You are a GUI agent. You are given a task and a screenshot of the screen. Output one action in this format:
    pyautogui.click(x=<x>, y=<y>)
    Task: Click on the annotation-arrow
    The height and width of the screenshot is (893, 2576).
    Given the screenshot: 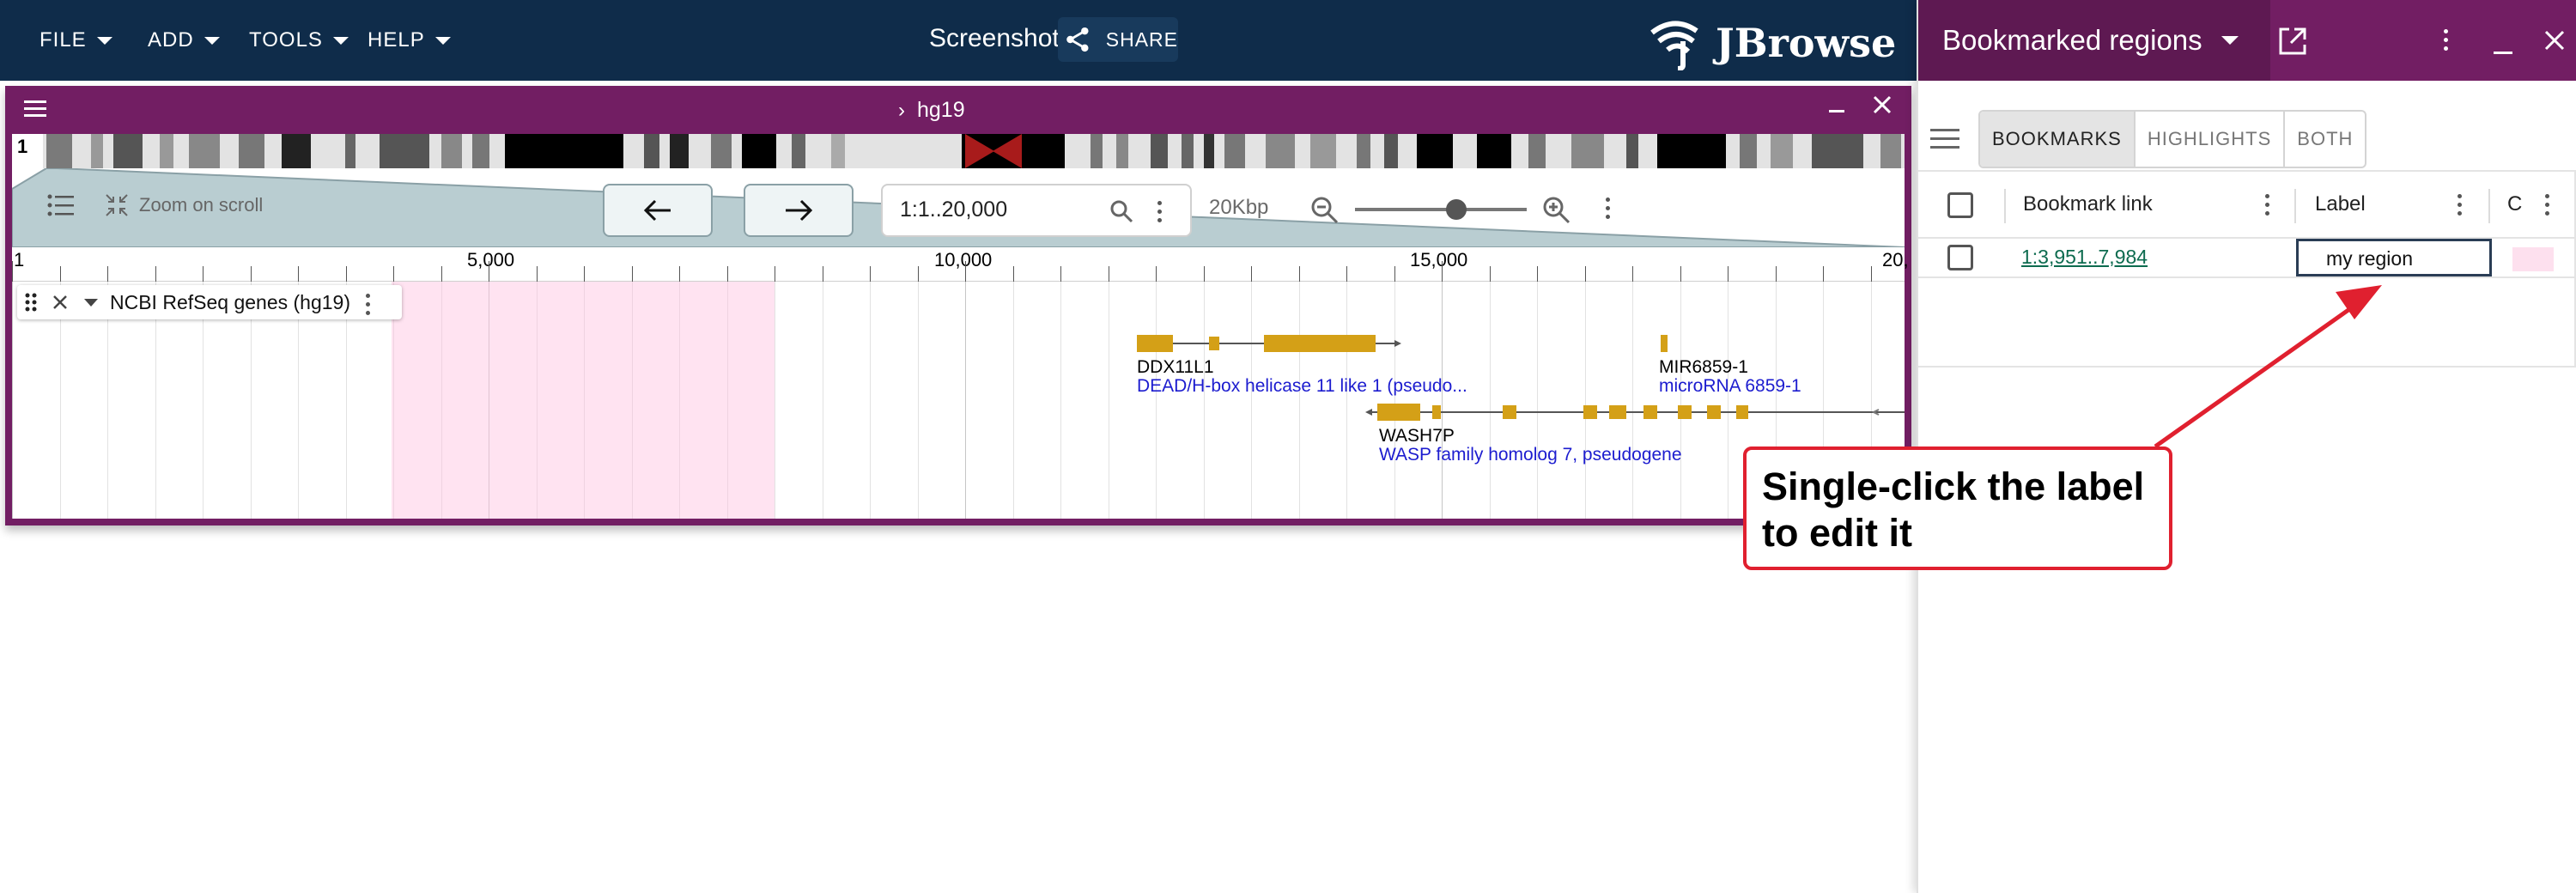 What is the action you would take?
    pyautogui.click(x=2268, y=367)
    